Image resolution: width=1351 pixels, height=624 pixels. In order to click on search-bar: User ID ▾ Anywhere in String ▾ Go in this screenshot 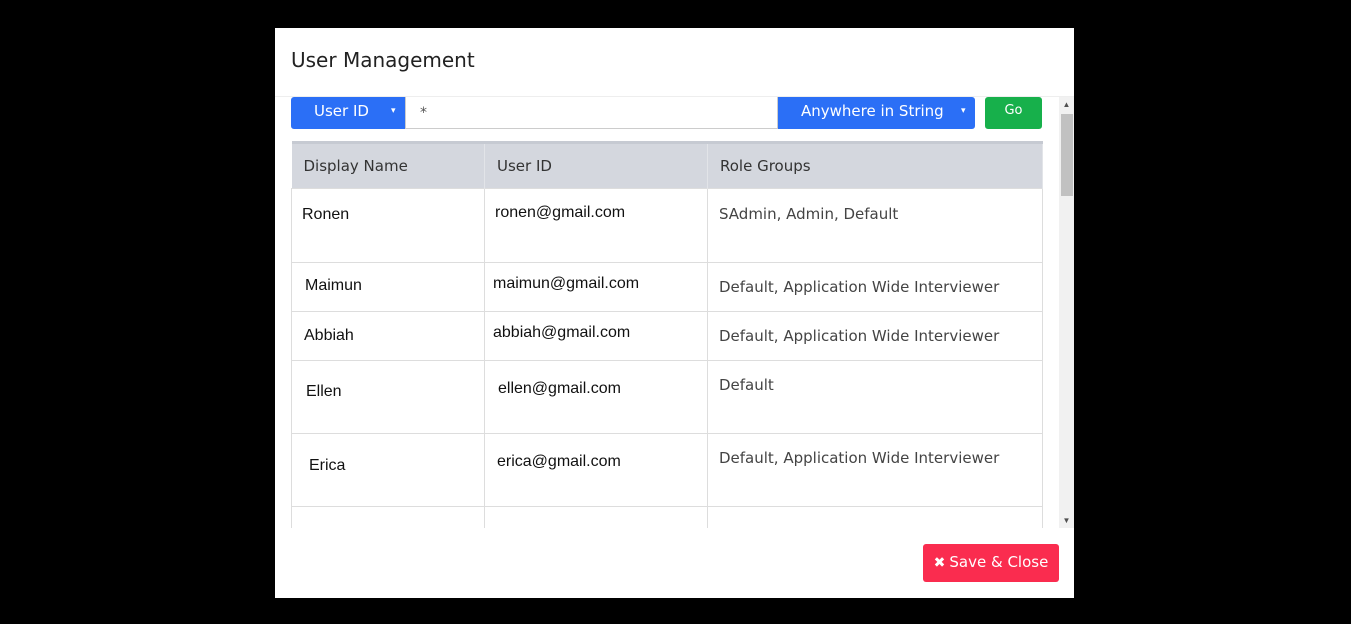, I will do `click(666, 113)`.